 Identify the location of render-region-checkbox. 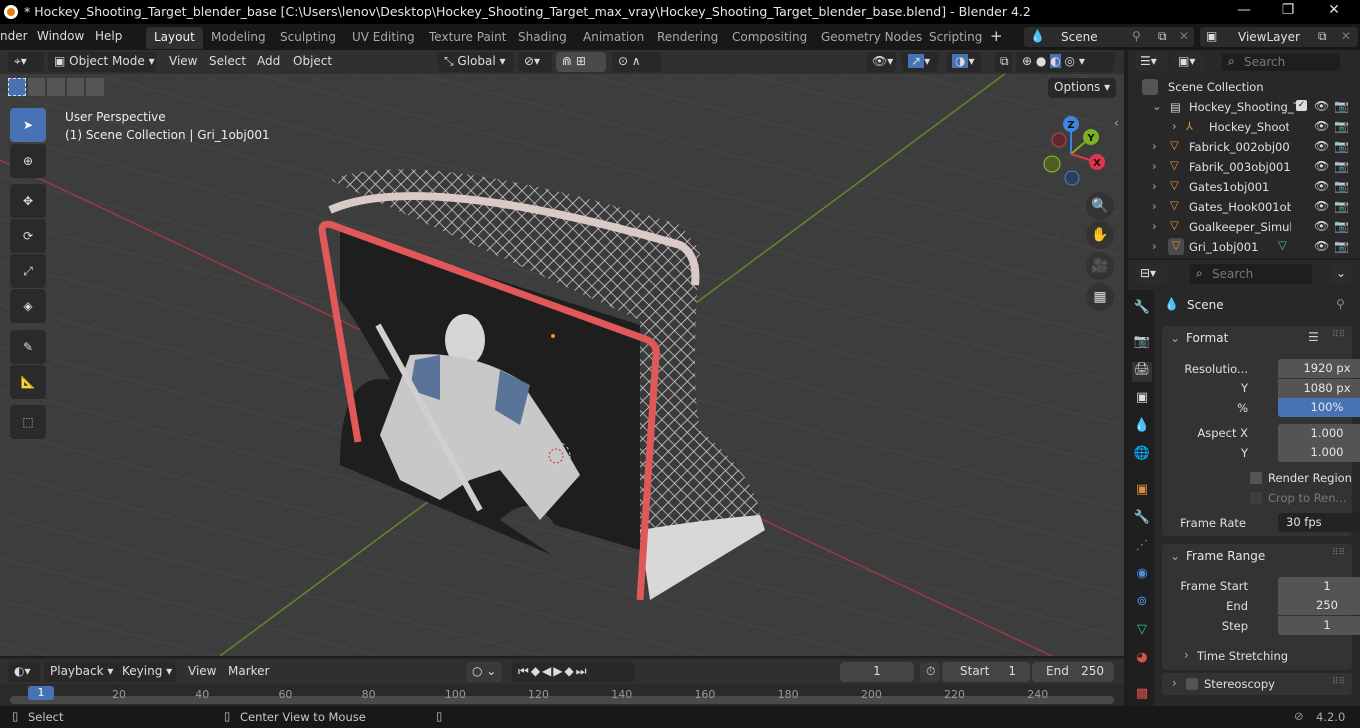
(1256, 478).